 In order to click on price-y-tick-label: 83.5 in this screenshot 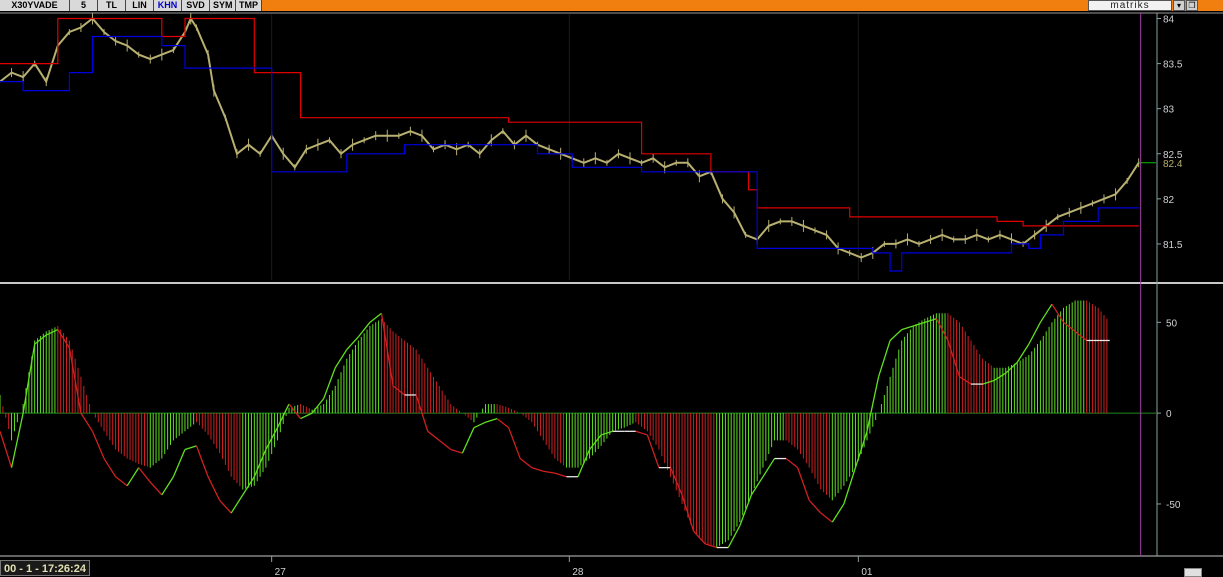, I will do `click(1173, 65)`.